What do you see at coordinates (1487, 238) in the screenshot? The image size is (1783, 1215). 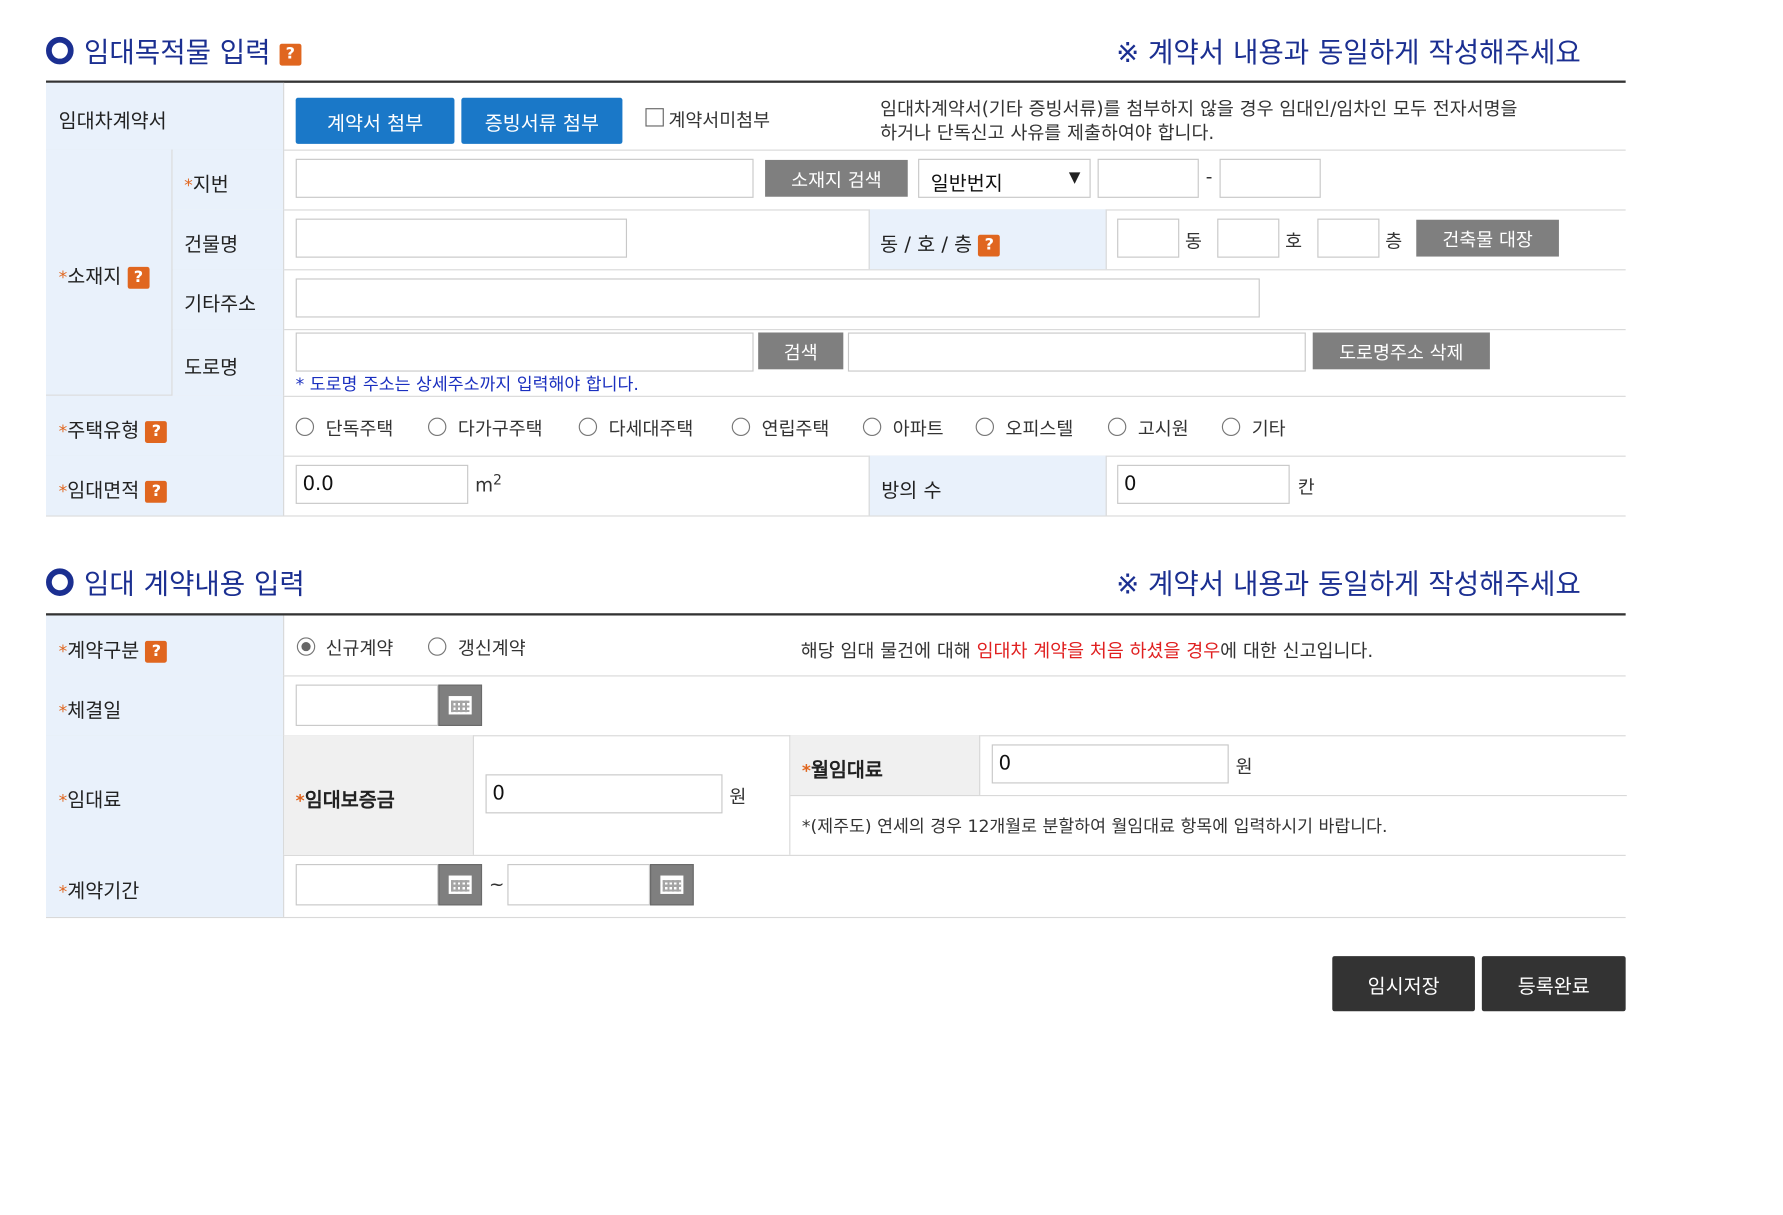 I see `building-register-button: 건축물 대장` at bounding box center [1487, 238].